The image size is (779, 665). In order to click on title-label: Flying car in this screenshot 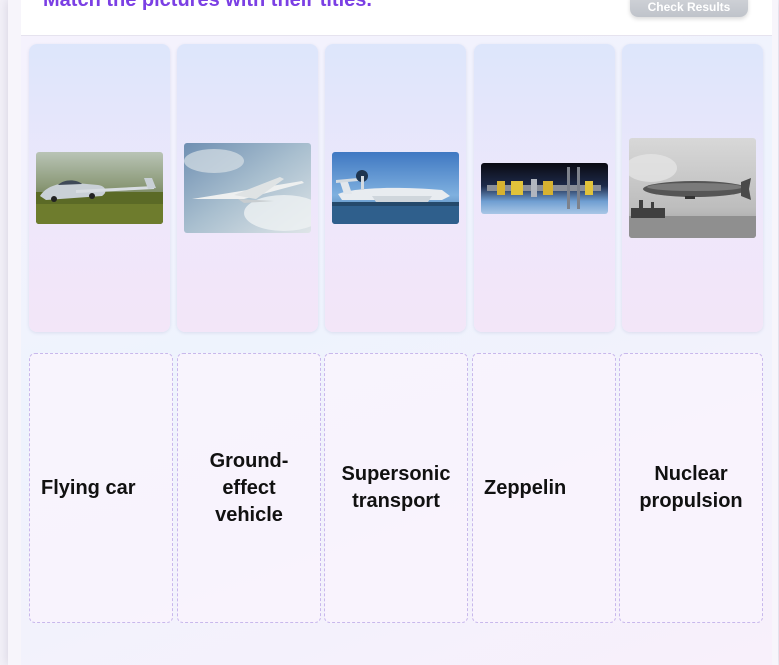, I will do `click(101, 488)`.